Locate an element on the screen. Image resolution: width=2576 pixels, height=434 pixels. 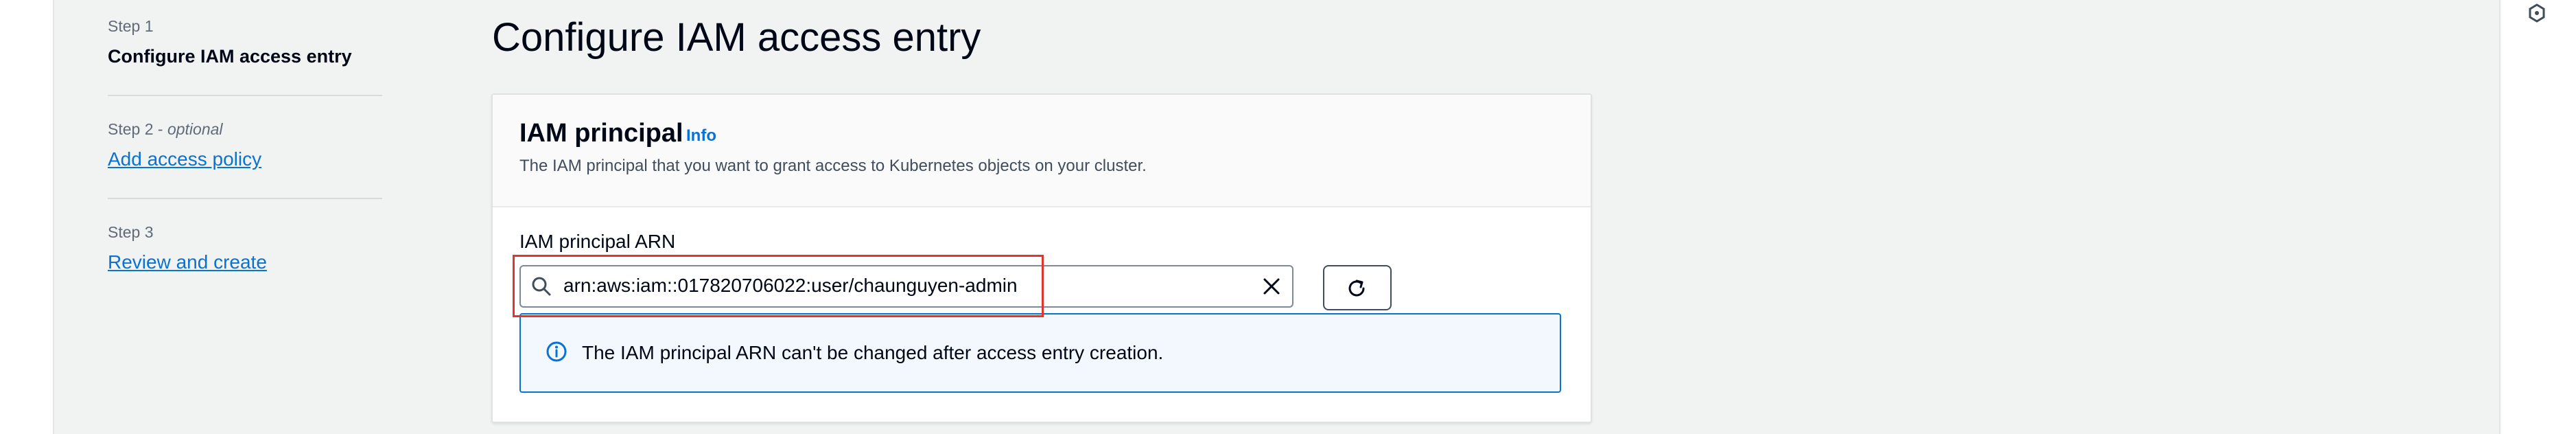
step-3: Step 3 Review and create is located at coordinates (187, 249).